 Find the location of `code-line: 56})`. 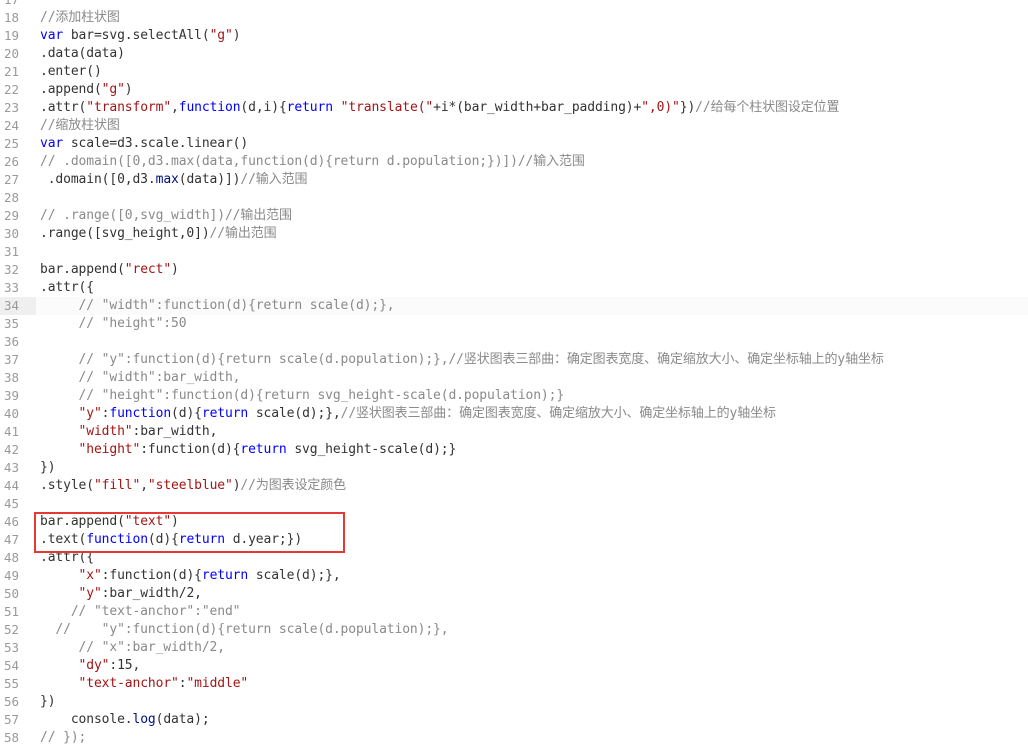

code-line: 56}) is located at coordinates (514, 702).